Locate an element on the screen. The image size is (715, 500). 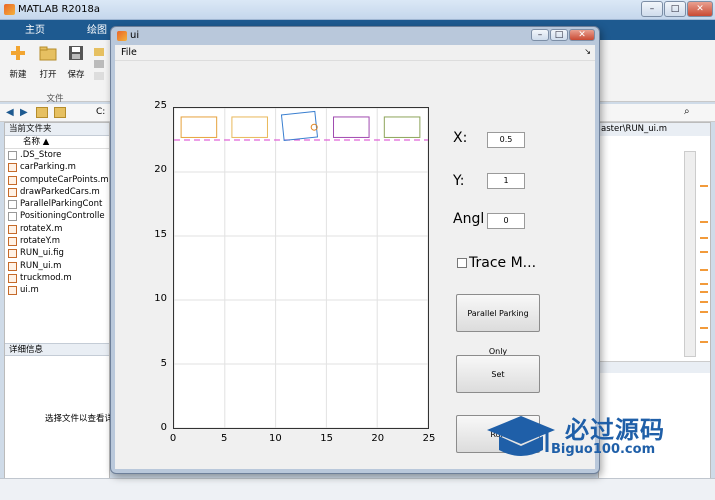
address-path: C: is located at coordinates (100, 112).